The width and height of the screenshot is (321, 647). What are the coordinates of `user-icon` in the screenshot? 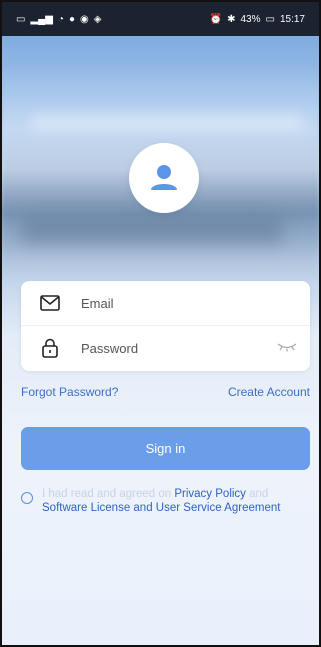 It's located at (164, 177).